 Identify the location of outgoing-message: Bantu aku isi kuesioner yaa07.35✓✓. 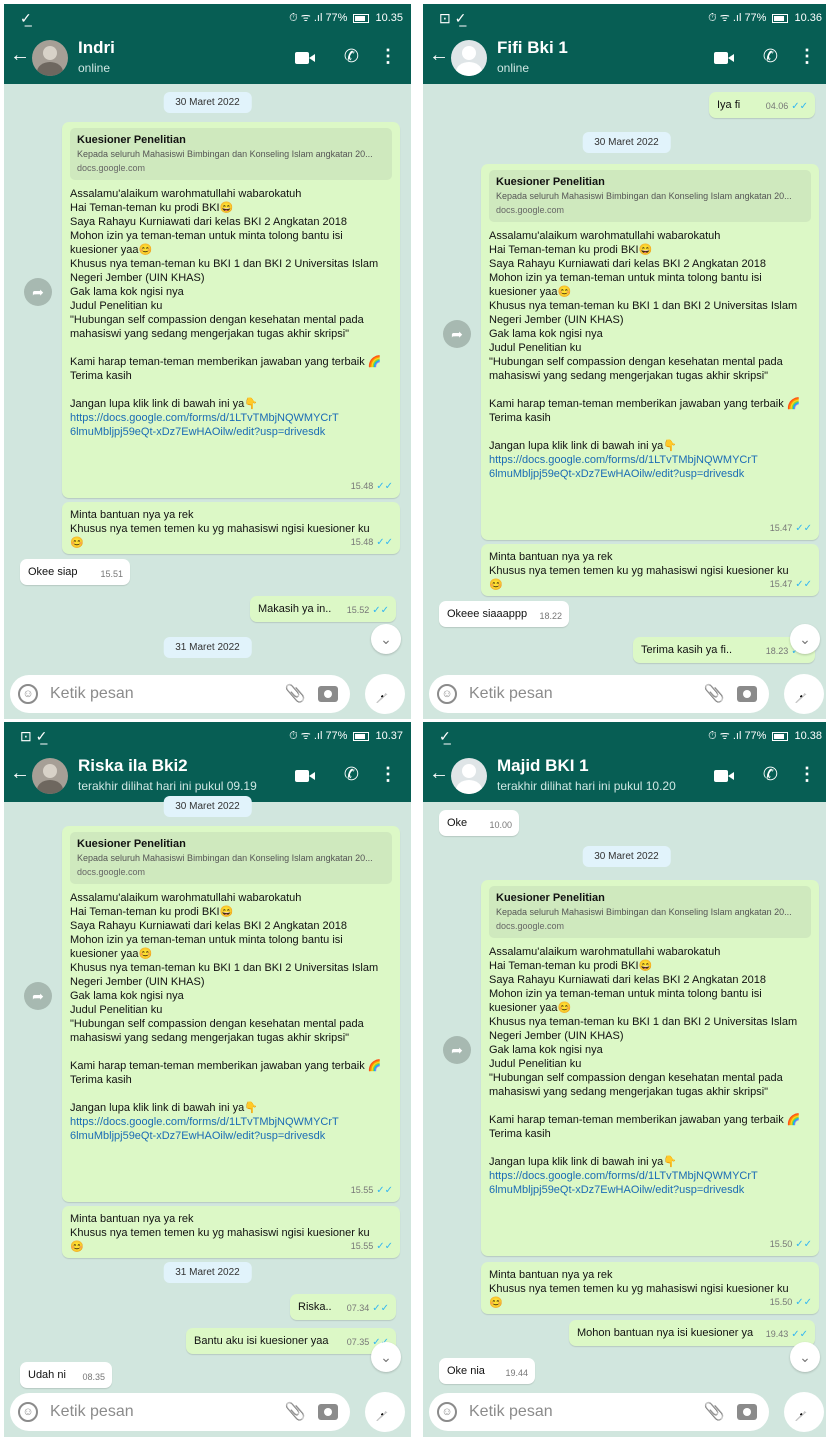
(291, 1341).